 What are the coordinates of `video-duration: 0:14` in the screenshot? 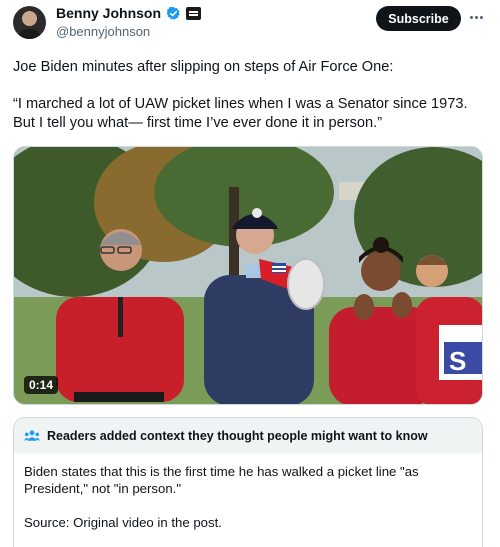 It's located at (41, 385).